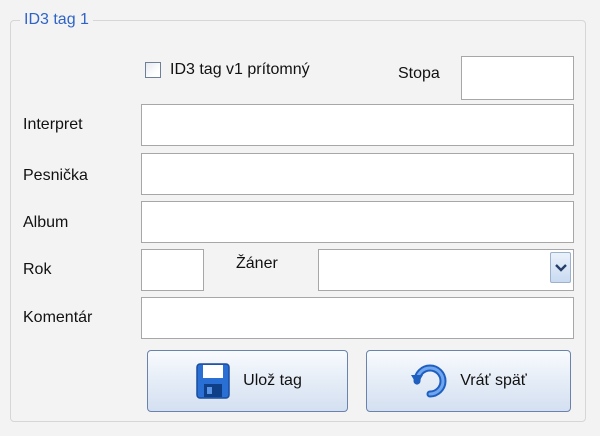 Image resolution: width=600 pixels, height=436 pixels. What do you see at coordinates (257, 263) in the screenshot?
I see `genre-label: Žáner` at bounding box center [257, 263].